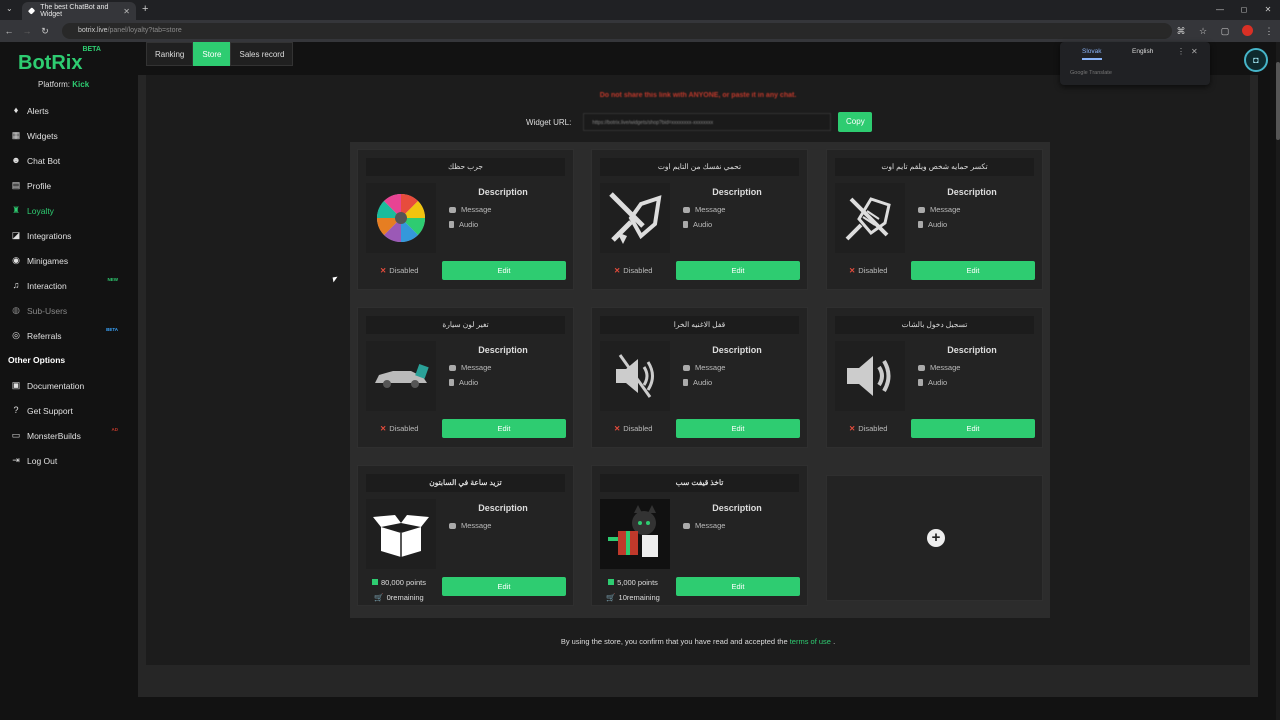 This screenshot has width=1280, height=720. I want to click on sidebar-item-alerts: ♦ Alerts, so click(64, 110).